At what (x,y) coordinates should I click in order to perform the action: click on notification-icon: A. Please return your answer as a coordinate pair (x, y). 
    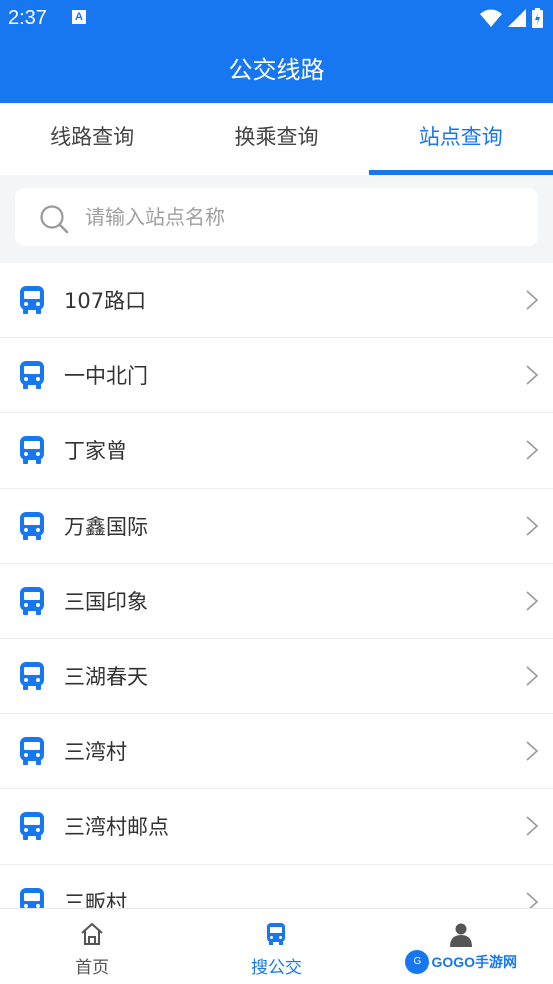
    Looking at the image, I should click on (79, 17).